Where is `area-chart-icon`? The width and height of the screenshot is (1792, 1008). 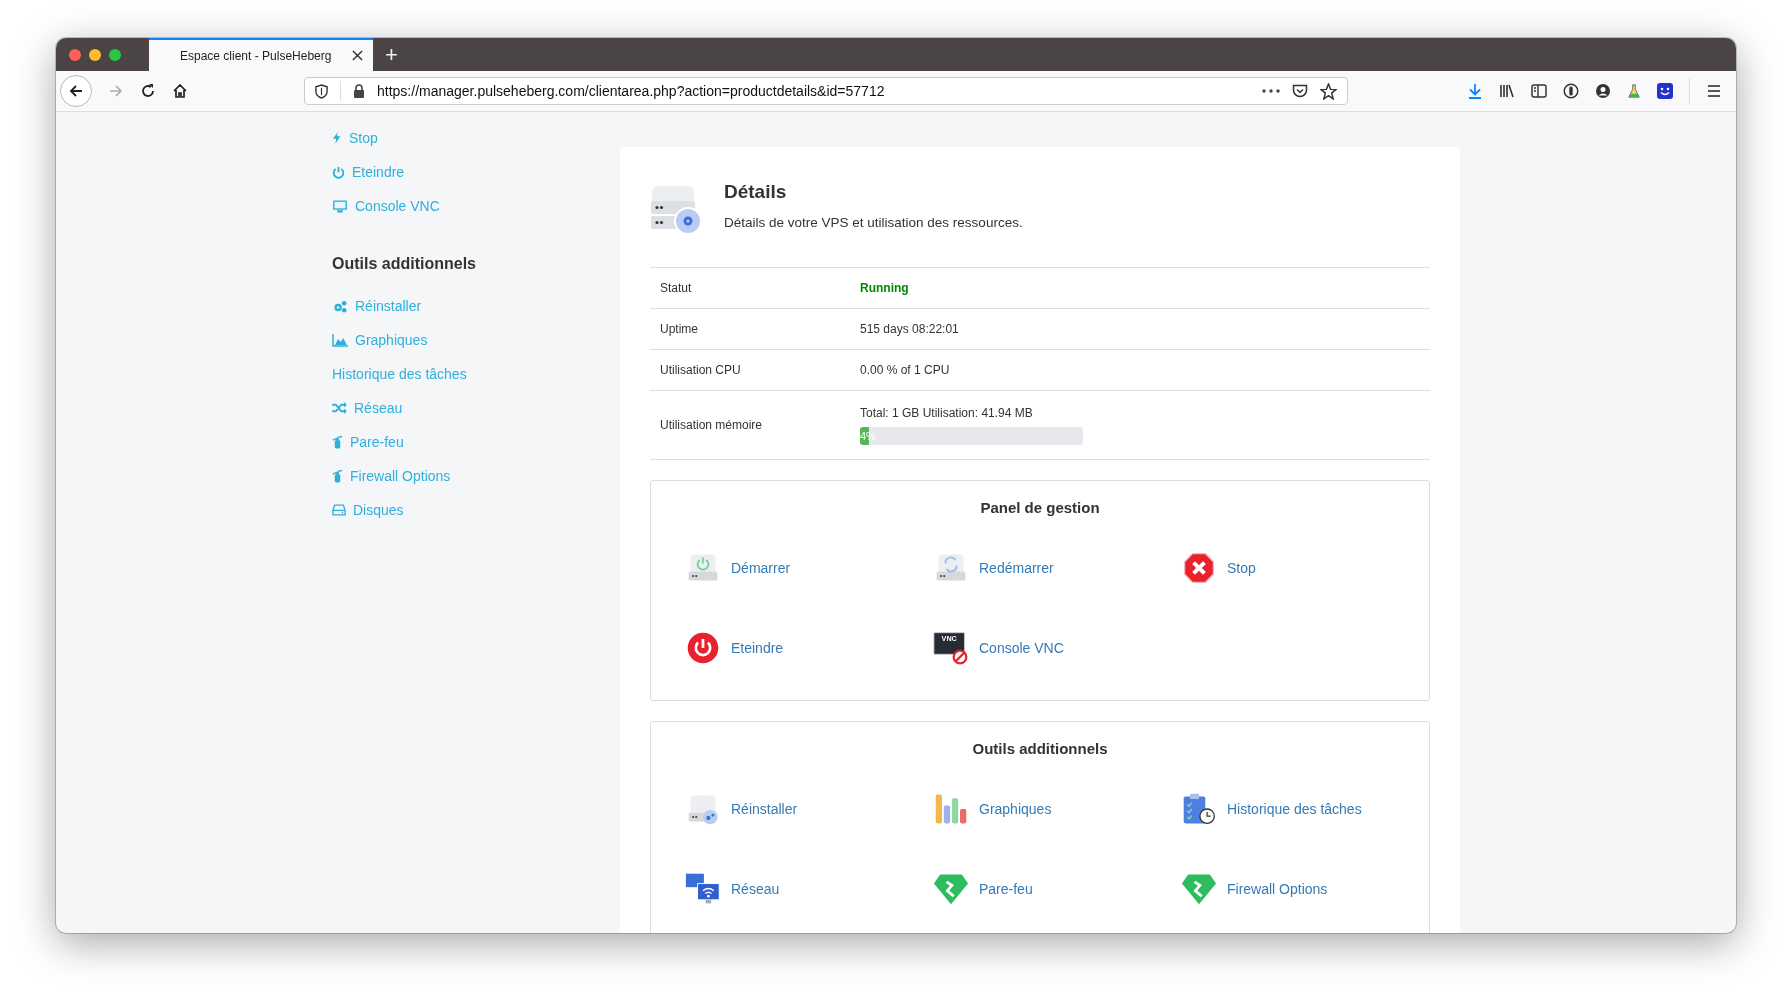
area-chart-icon is located at coordinates (340, 340).